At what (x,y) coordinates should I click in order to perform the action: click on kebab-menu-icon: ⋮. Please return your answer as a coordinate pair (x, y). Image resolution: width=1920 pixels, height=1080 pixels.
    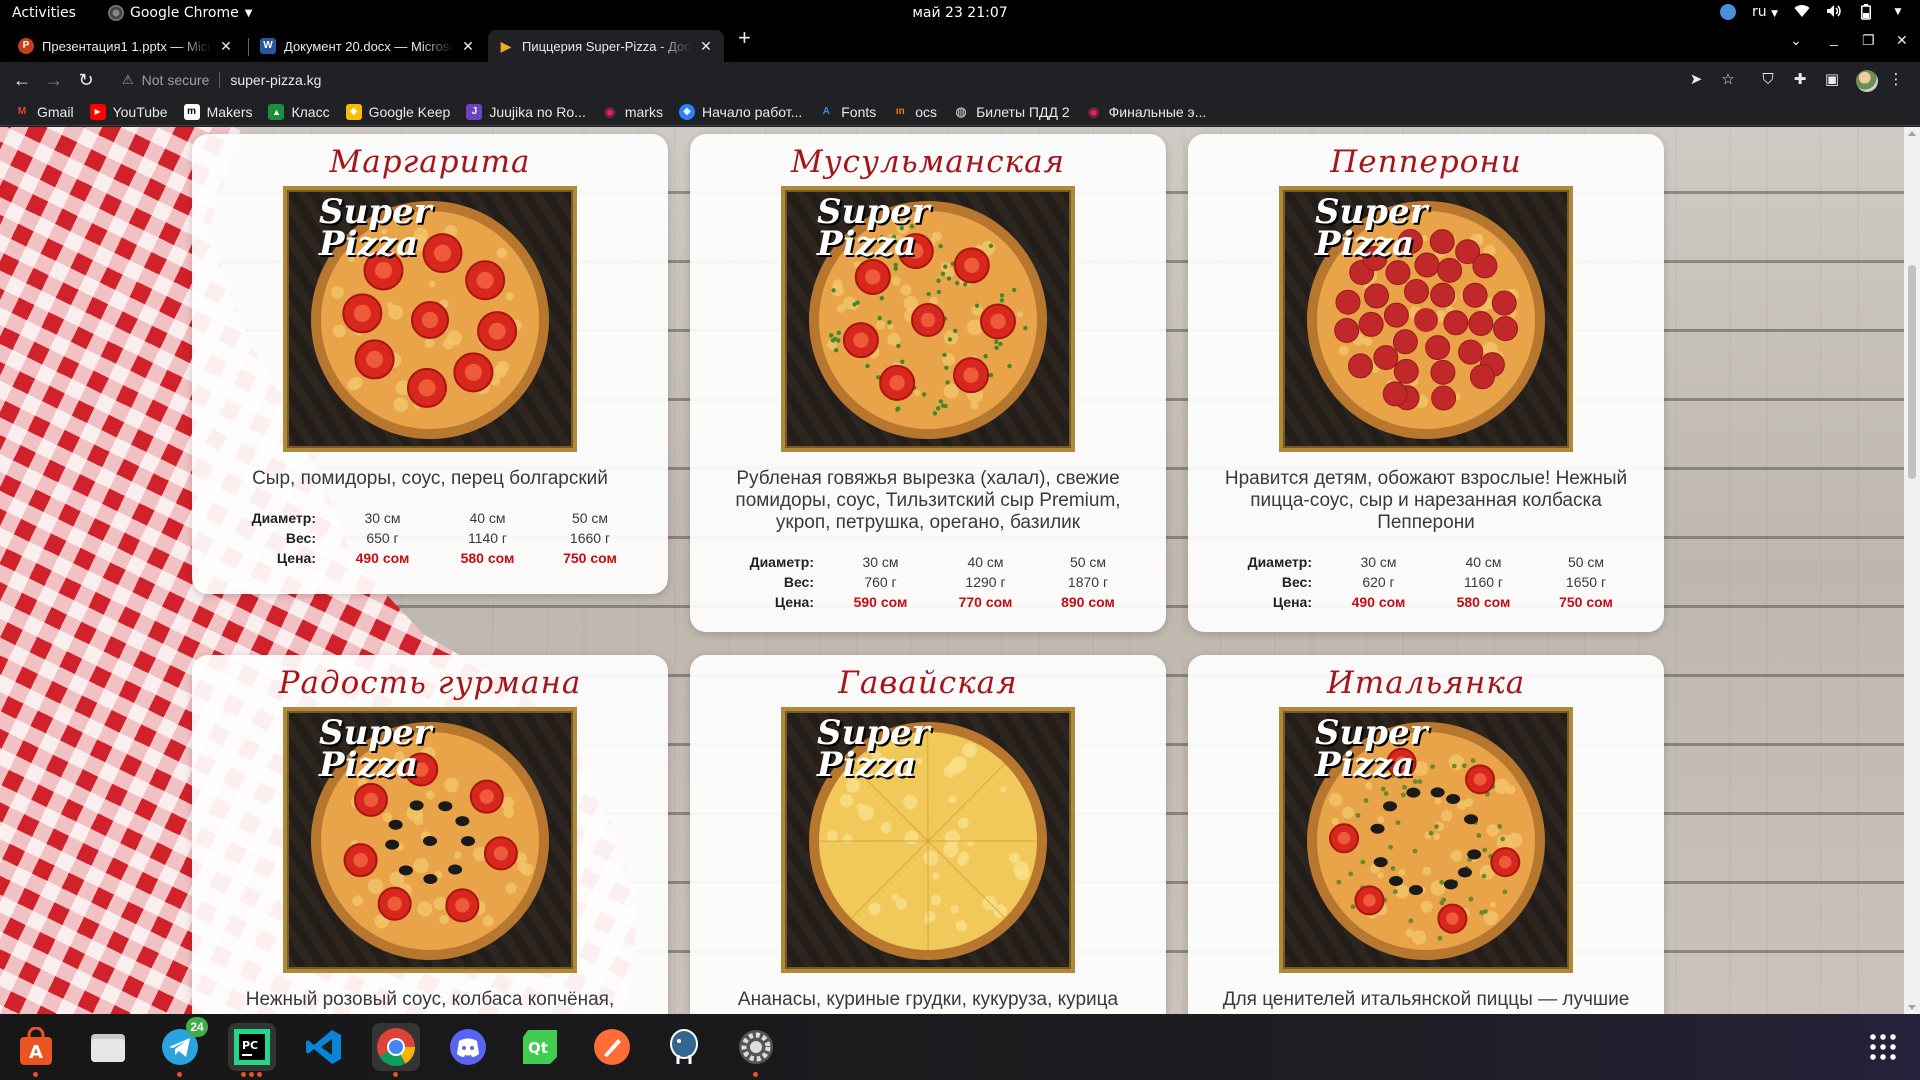
    Looking at the image, I should click on (1896, 80).